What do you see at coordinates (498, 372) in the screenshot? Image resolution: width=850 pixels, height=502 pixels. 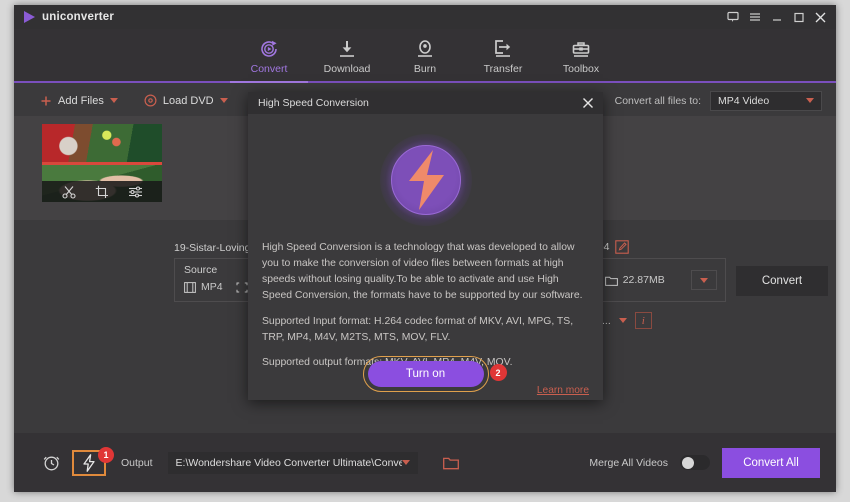 I see `step-badge-2: 2` at bounding box center [498, 372].